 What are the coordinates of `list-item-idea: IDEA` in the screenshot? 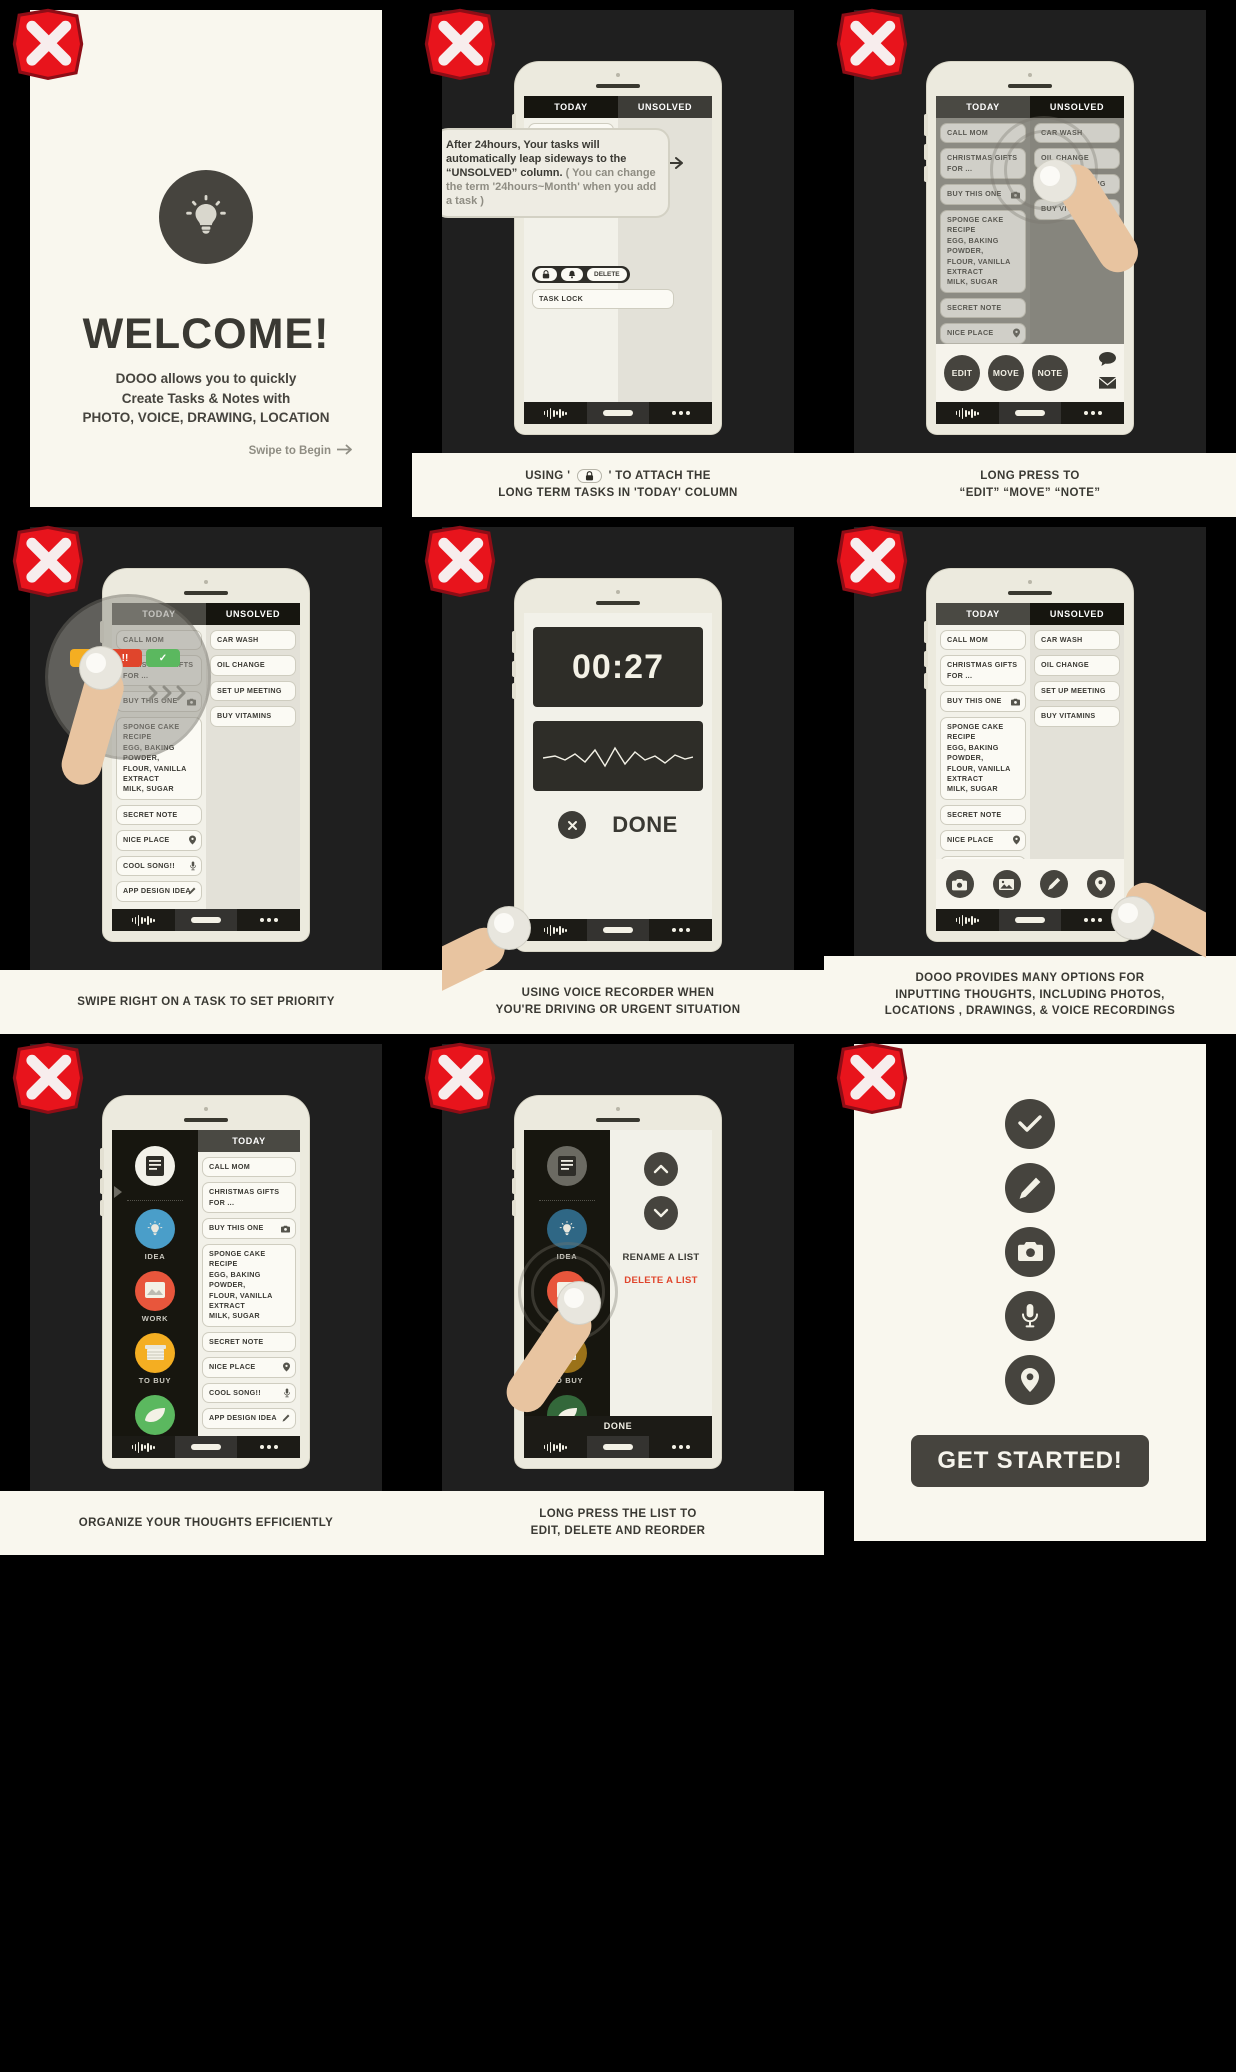 It's located at (155, 1235).